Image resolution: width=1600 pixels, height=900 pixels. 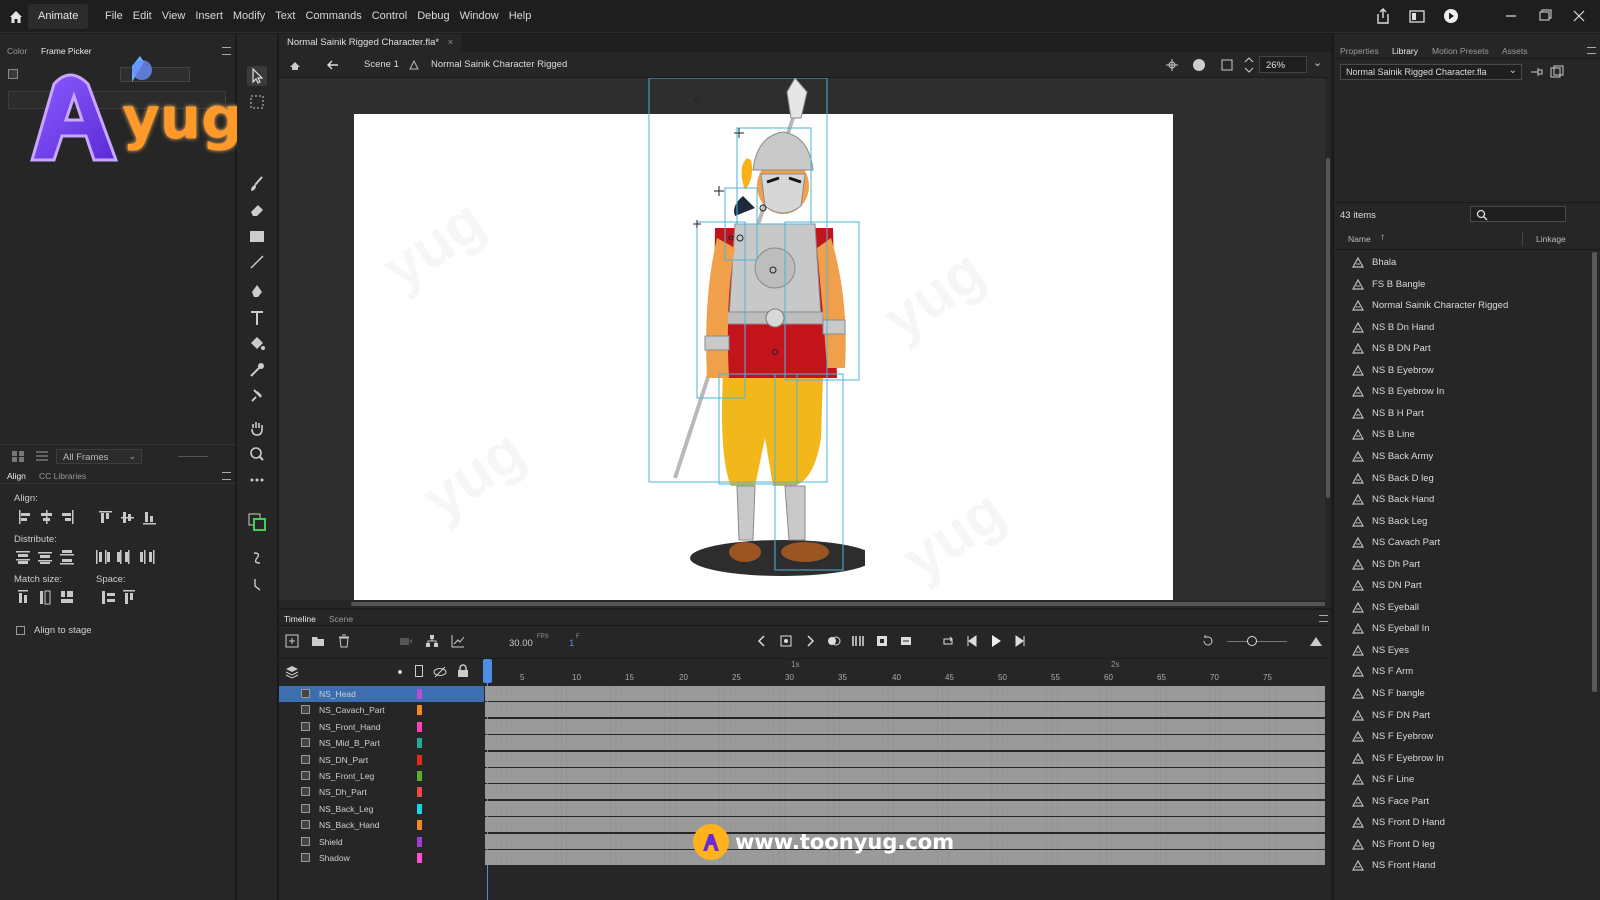 I want to click on insert-keyframe-icon, so click(x=786, y=641).